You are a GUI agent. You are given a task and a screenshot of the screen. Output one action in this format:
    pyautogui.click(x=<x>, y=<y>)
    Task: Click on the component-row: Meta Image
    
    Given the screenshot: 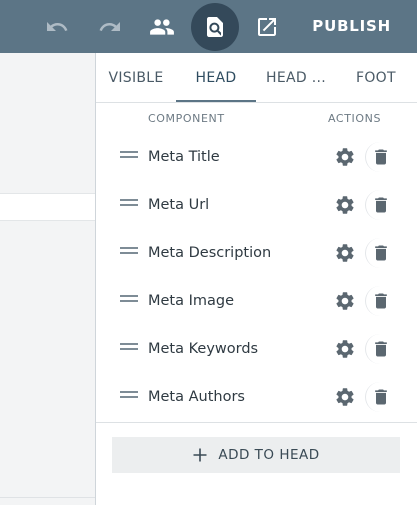 What is the action you would take?
    pyautogui.click(x=256, y=301)
    